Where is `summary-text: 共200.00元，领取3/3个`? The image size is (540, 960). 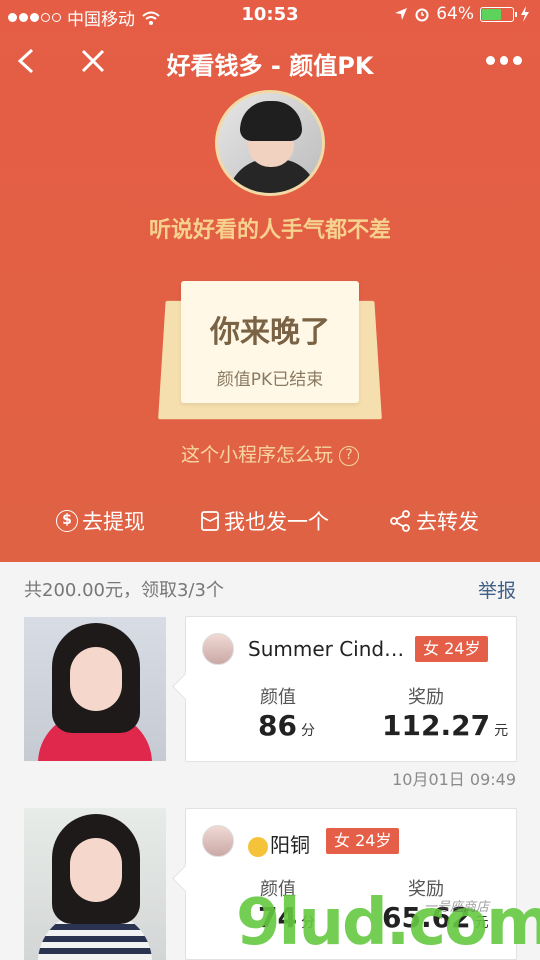
summary-text: 共200.00元，领取3/3个 is located at coordinates (124, 590).